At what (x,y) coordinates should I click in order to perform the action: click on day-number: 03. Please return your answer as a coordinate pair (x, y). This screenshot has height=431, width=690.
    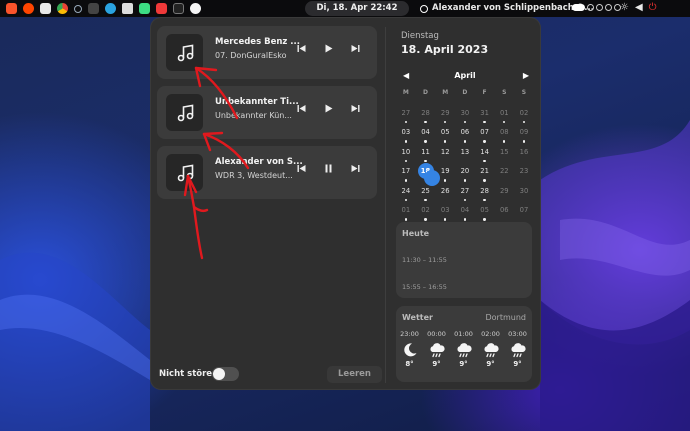
    Looking at the image, I should click on (445, 210).